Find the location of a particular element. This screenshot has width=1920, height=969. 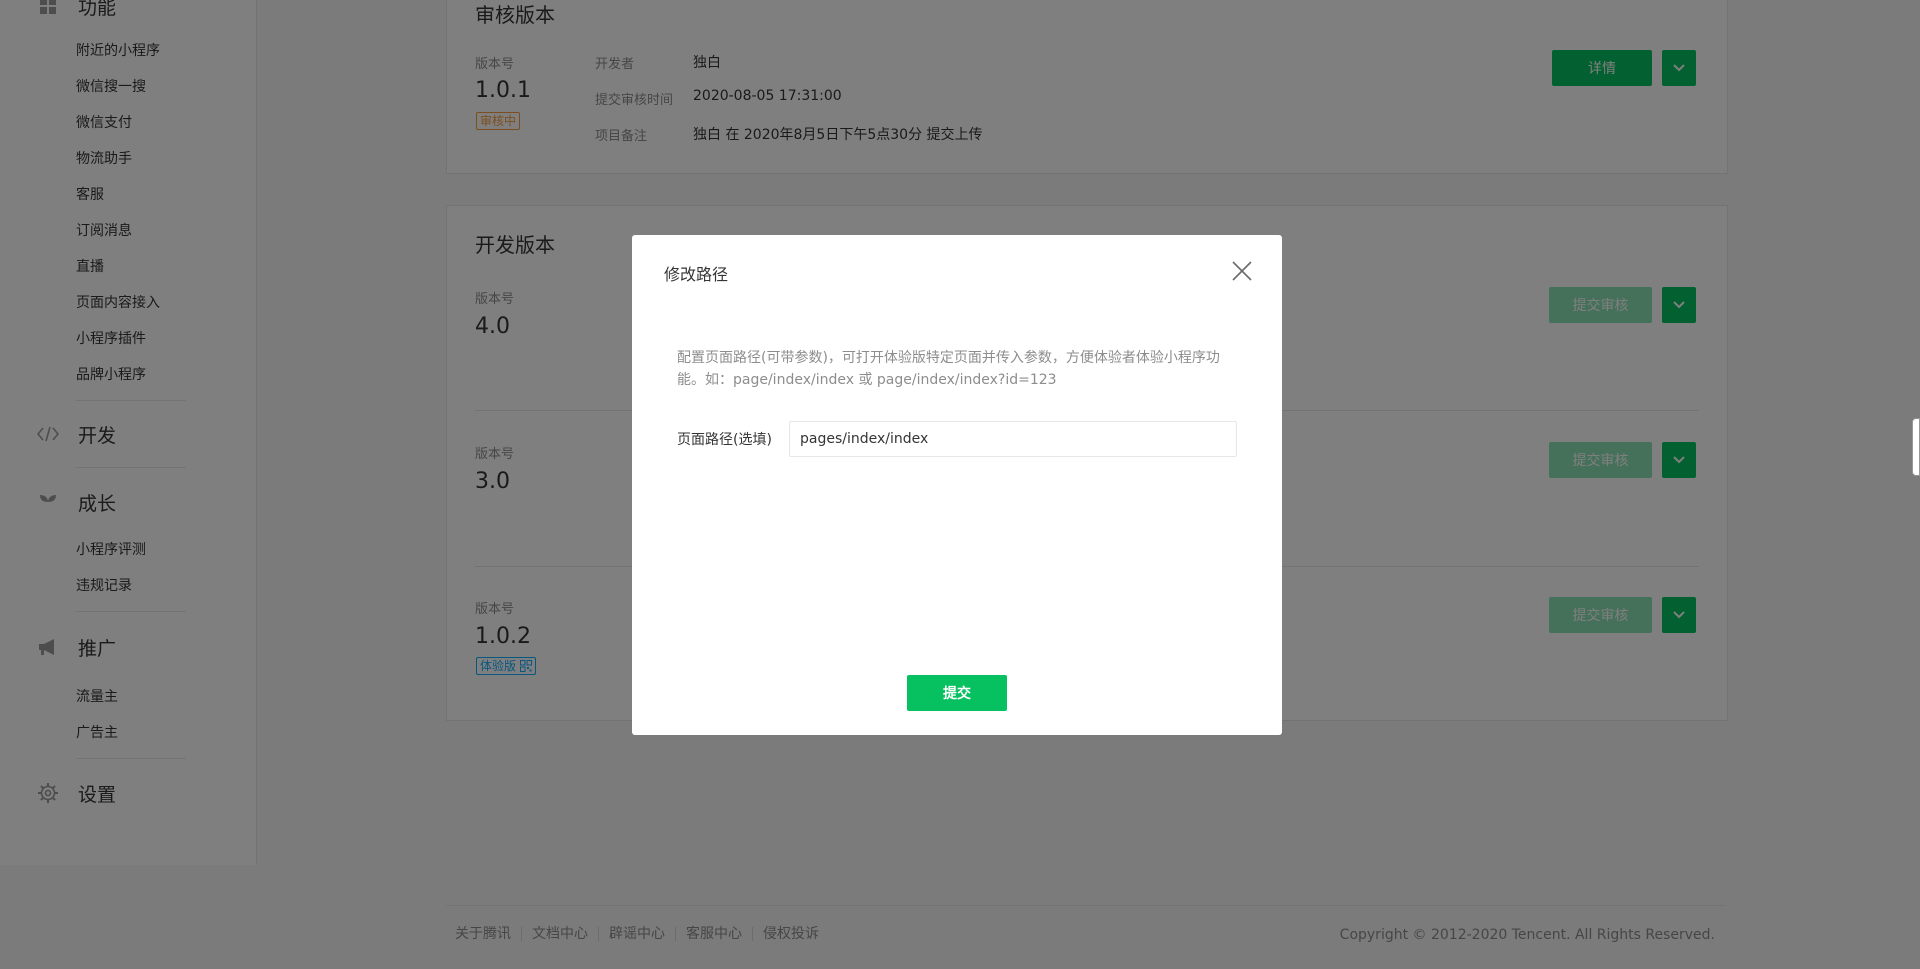

submit-button: 提交 is located at coordinates (957, 693).